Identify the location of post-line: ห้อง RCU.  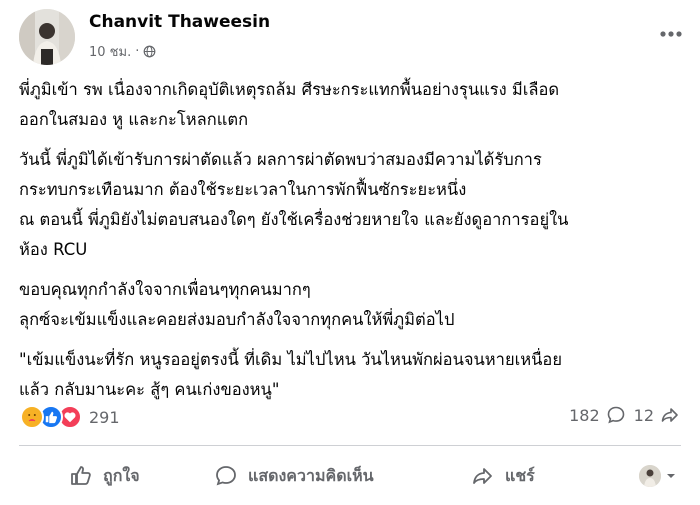
(53, 249).